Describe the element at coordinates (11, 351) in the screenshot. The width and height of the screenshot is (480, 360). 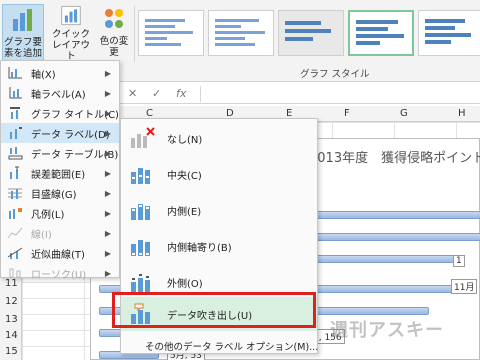
I see `row-header: 15` at that location.